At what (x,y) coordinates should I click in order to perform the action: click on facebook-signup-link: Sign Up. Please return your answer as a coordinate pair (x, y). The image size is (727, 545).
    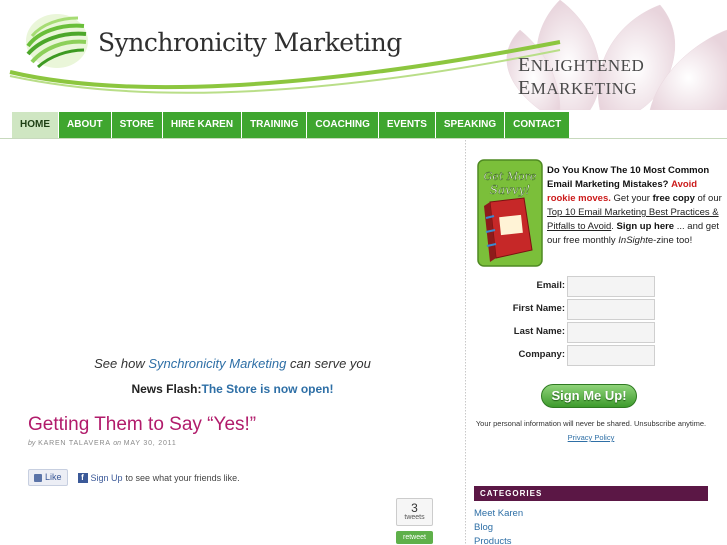
    Looking at the image, I should click on (107, 478).